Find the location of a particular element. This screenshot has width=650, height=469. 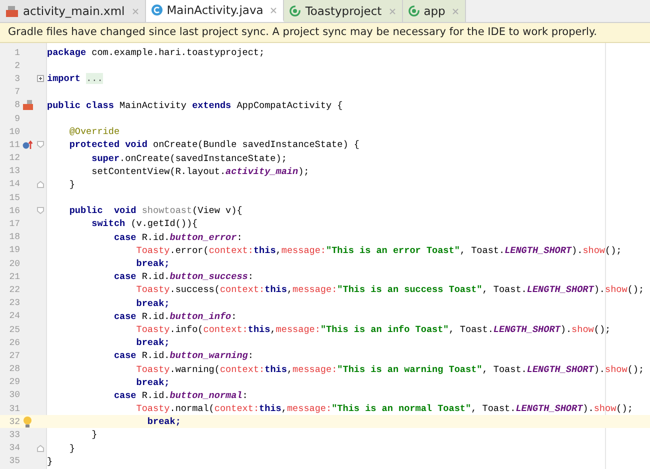

override-icon is located at coordinates (27, 145).